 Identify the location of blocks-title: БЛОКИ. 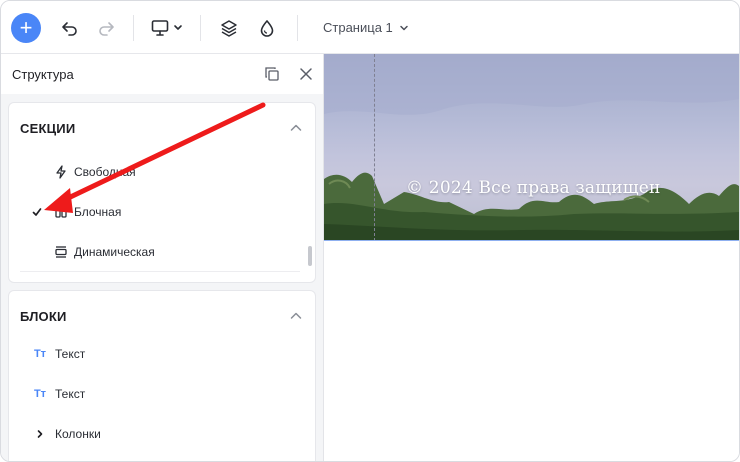
(43, 316).